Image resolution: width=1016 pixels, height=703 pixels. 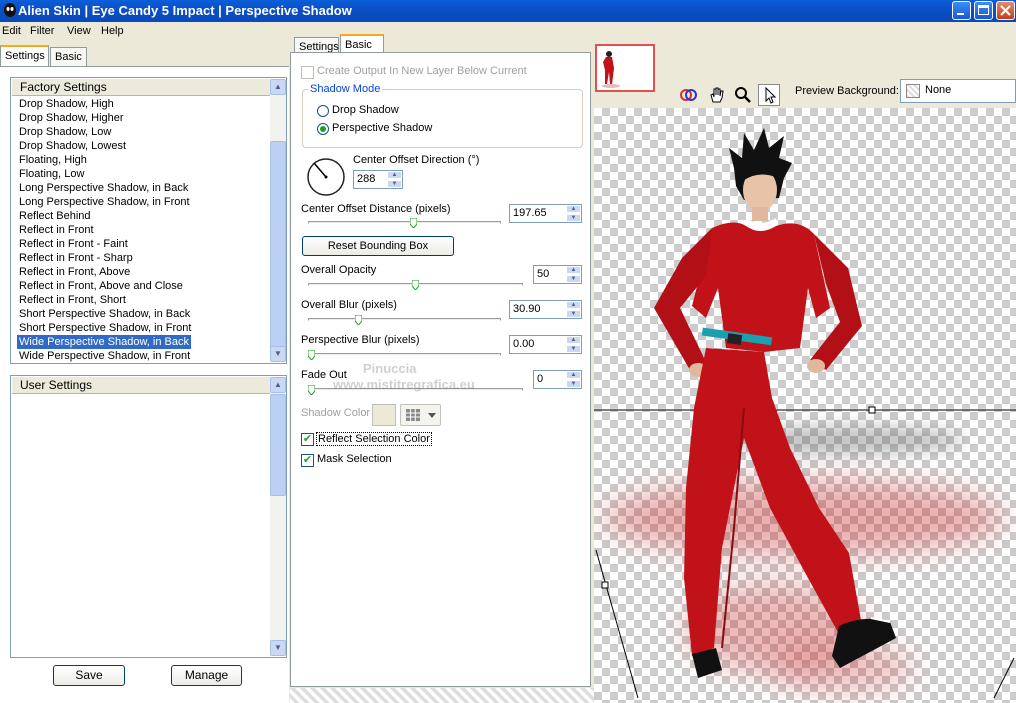 What do you see at coordinates (545, 213) in the screenshot?
I see `distance-spinbox: 197.65 ▲ ▼` at bounding box center [545, 213].